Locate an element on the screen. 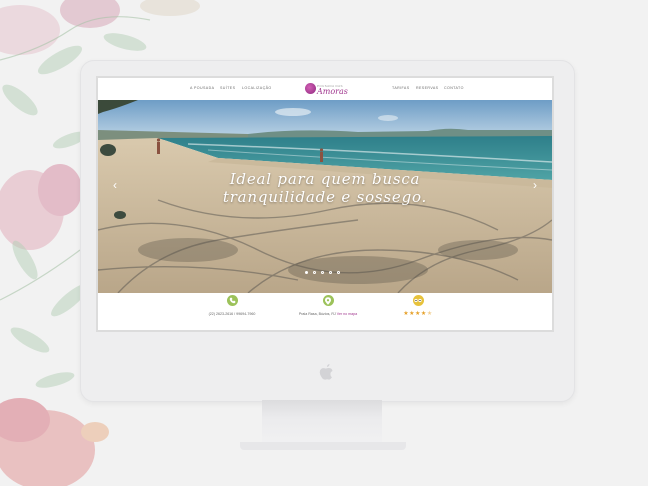 The width and height of the screenshot is (648, 486). star-icon: ★★★★ is located at coordinates (415, 314).